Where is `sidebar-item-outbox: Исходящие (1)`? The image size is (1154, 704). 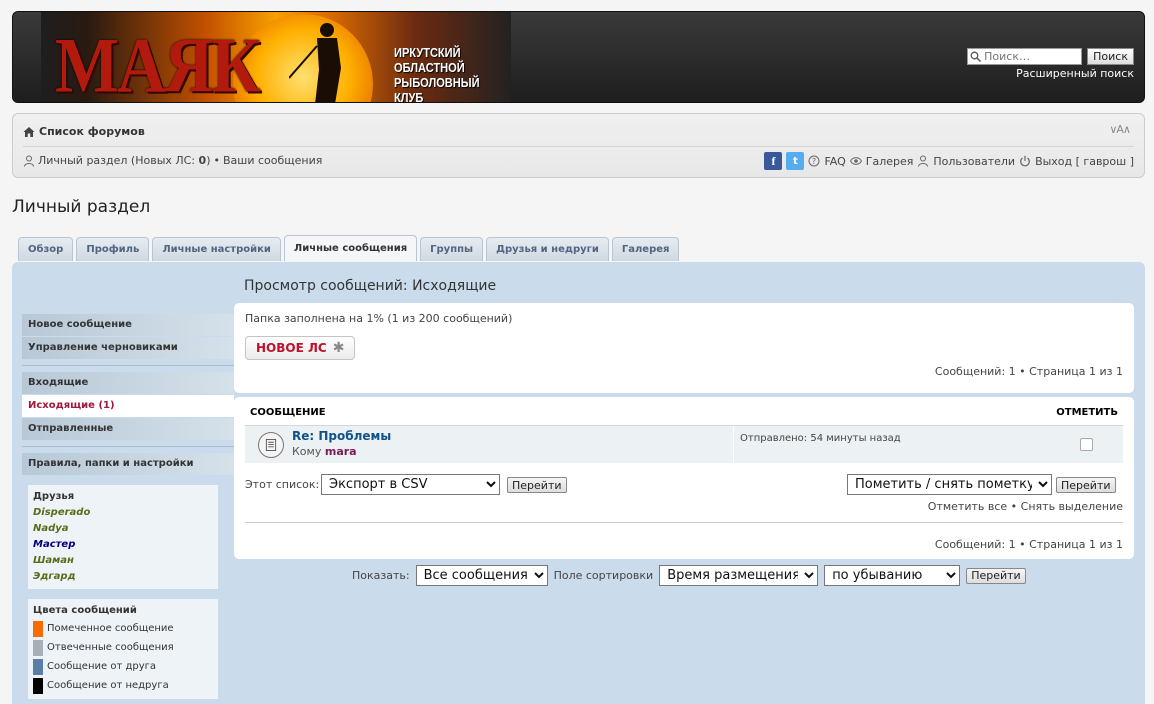 sidebar-item-outbox: Исходящие (1) is located at coordinates (128, 406).